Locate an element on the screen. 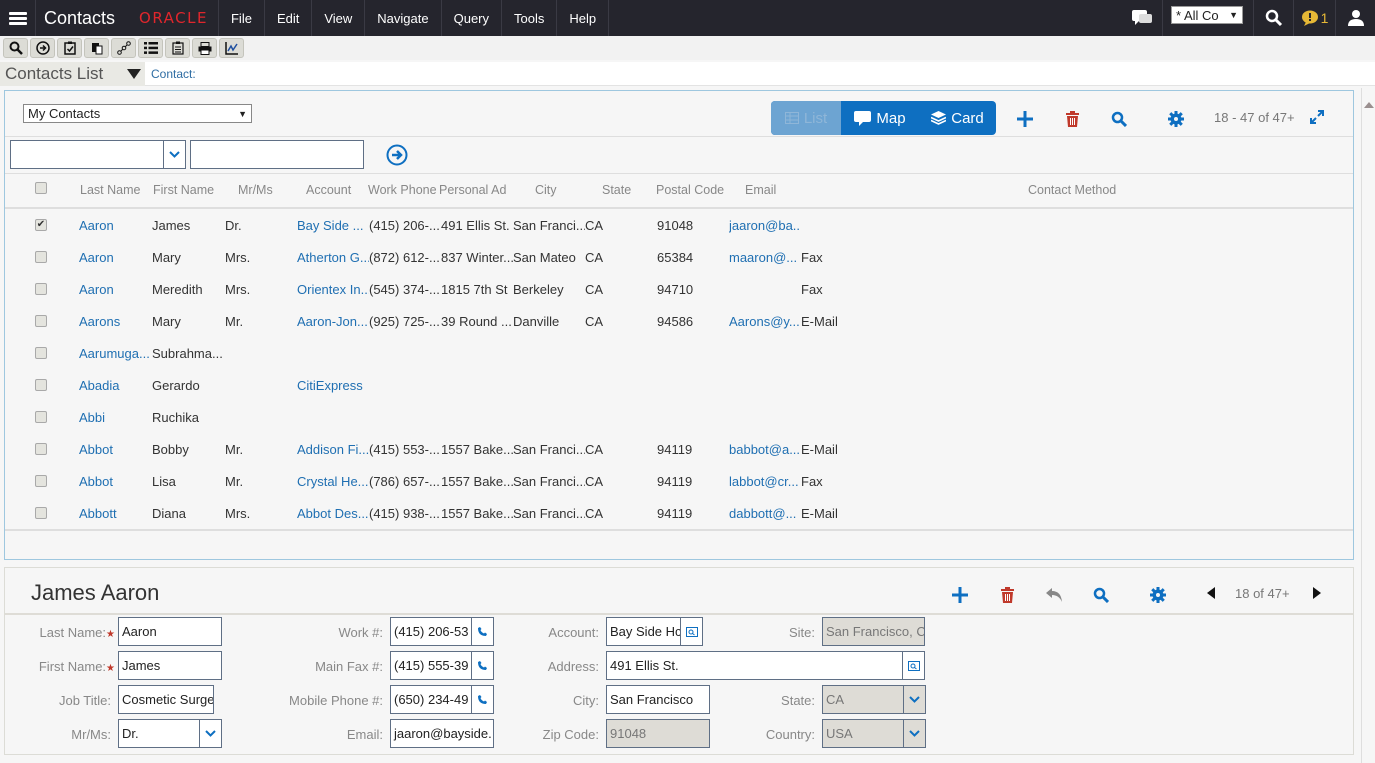 This screenshot has height=763, width=1375. column-header-last-name: Last Name is located at coordinates (113, 190).